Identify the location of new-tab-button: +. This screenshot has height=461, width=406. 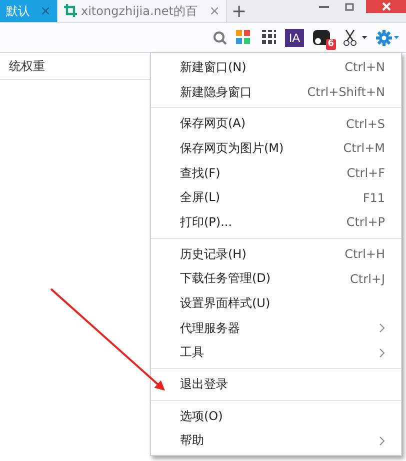
(239, 11).